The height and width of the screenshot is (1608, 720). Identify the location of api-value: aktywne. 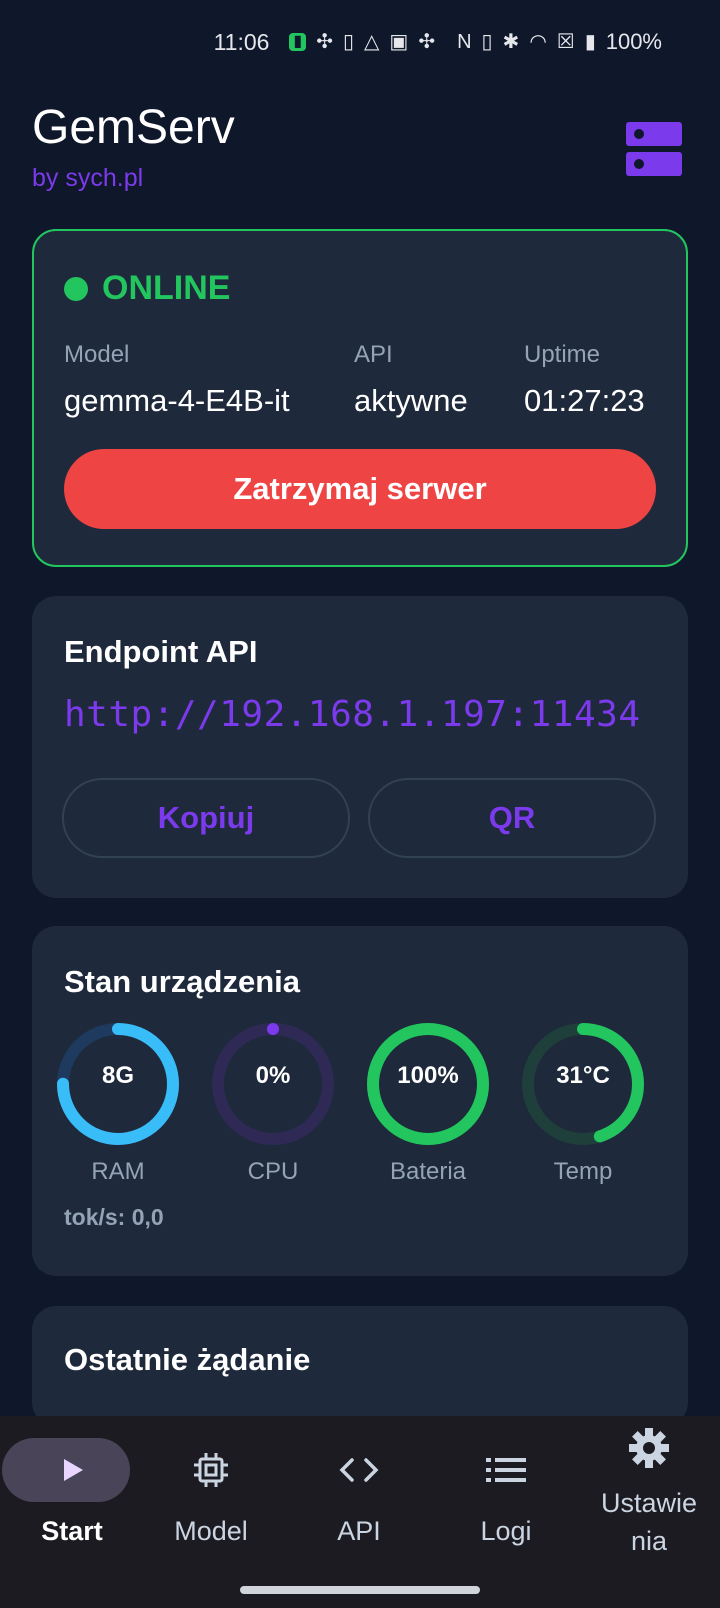
(411, 400).